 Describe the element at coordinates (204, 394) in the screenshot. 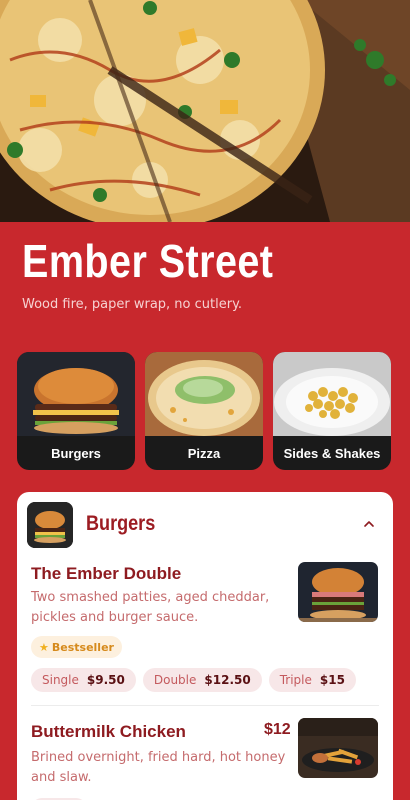

I see `pizza-photo` at that location.